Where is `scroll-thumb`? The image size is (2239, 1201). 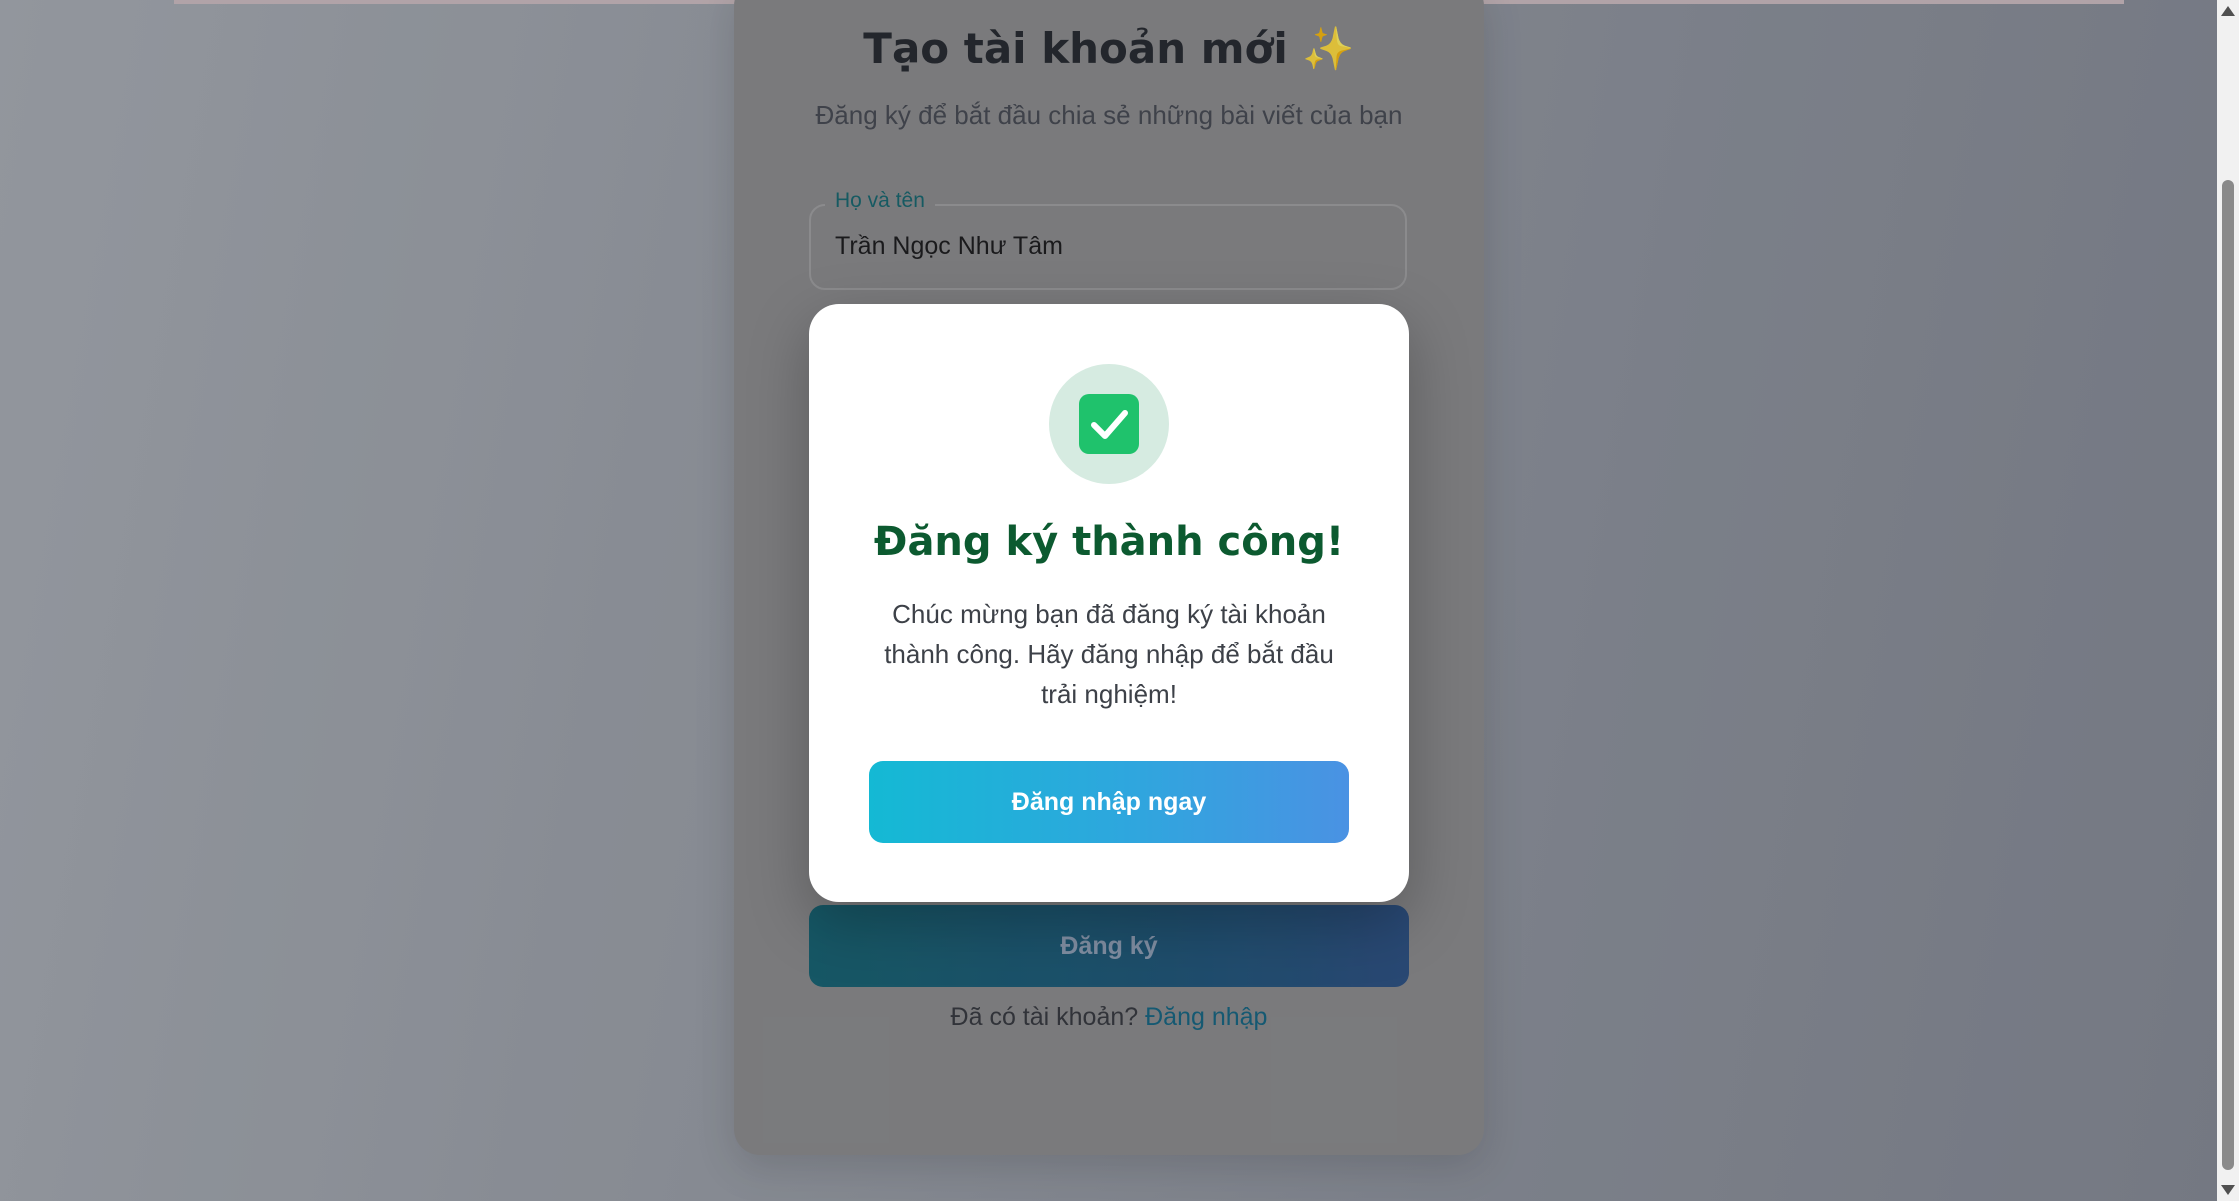
scroll-thumb is located at coordinates (2228, 675).